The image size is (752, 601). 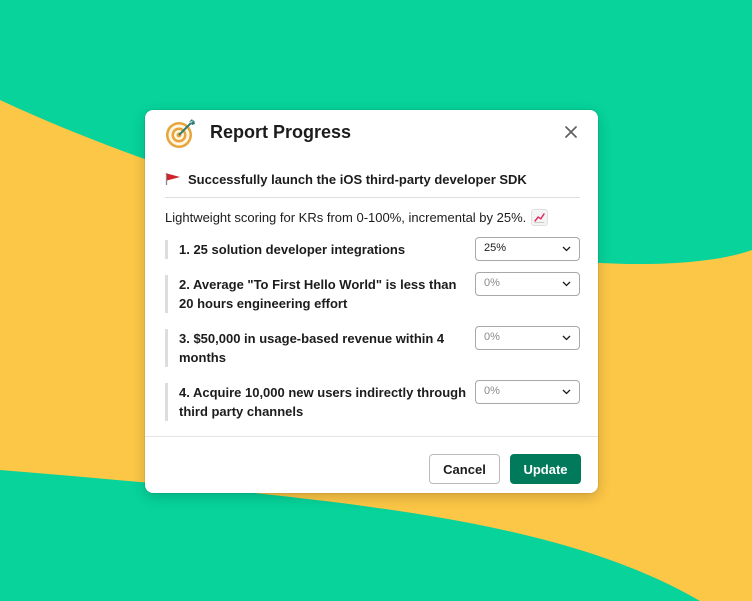 I want to click on close-icon, so click(x=571, y=132).